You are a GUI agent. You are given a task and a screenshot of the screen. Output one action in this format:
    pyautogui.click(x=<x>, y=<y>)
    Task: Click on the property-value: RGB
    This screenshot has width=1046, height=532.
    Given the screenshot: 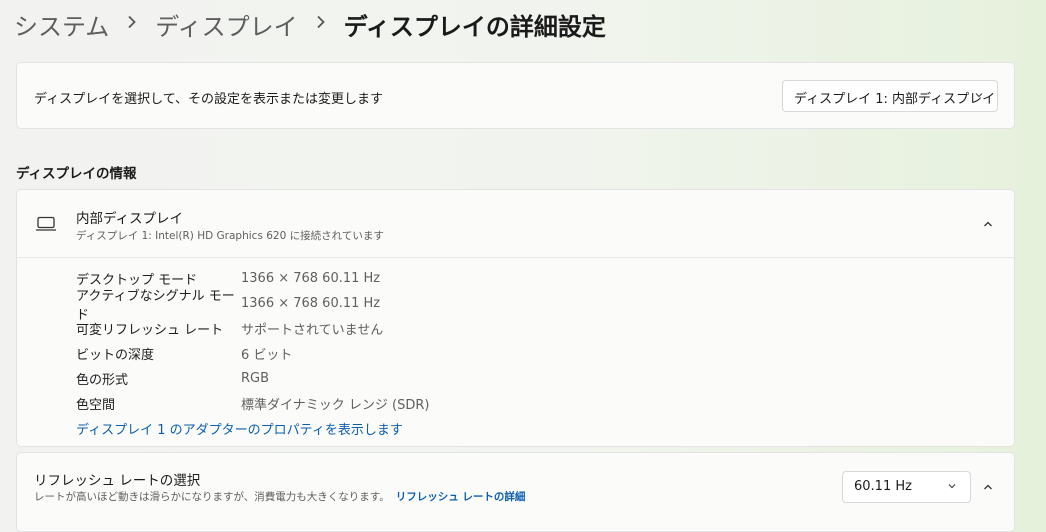 What is the action you would take?
    pyautogui.click(x=255, y=378)
    